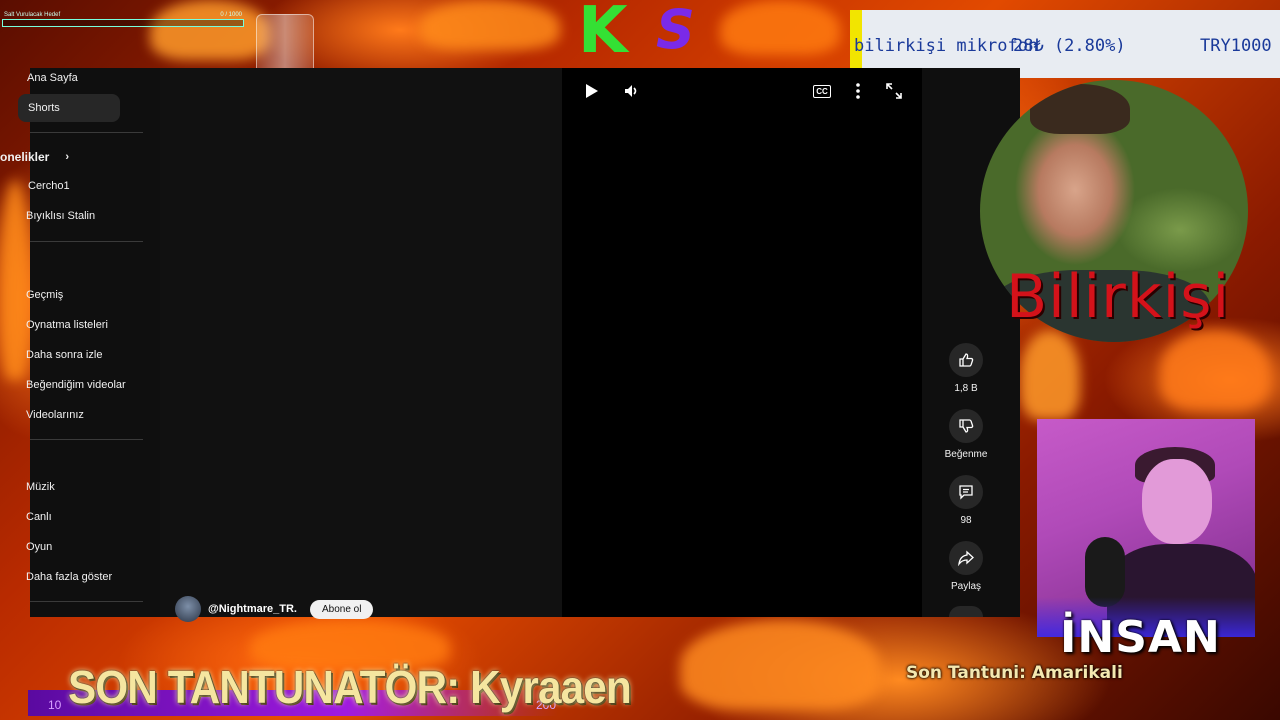 This screenshot has height=720, width=1280. I want to click on son-tantuni-label: Son Tantuni: Amarikali, so click(1014, 673).